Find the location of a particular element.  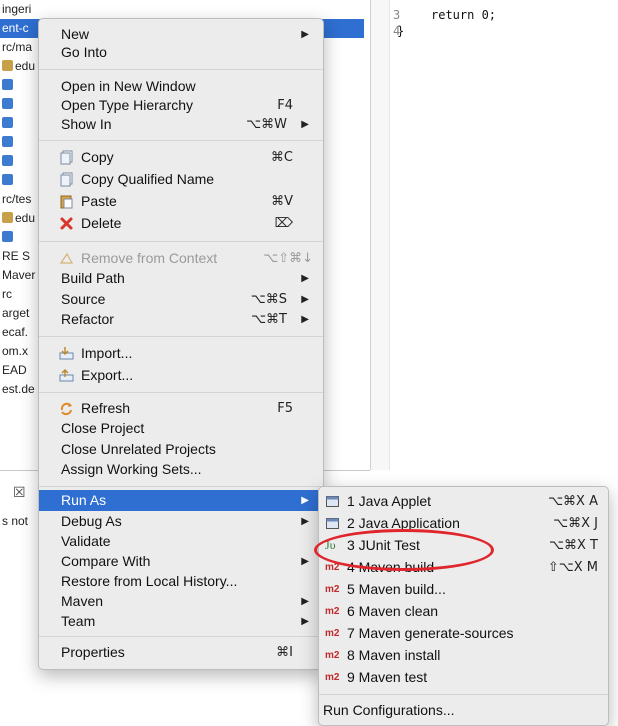

tree-row: arget is located at coordinates (14, 313).